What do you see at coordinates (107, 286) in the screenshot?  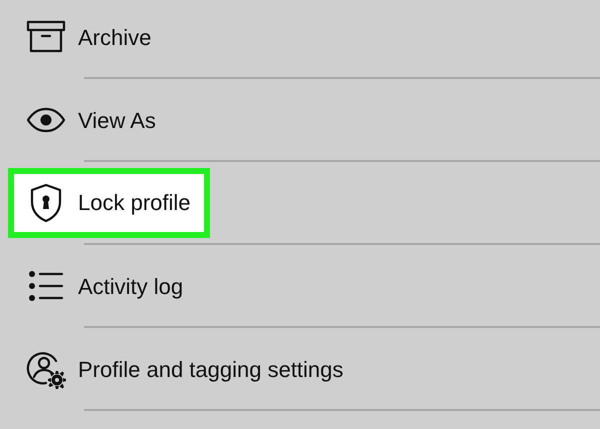 I see `menu-item: Activity log` at bounding box center [107, 286].